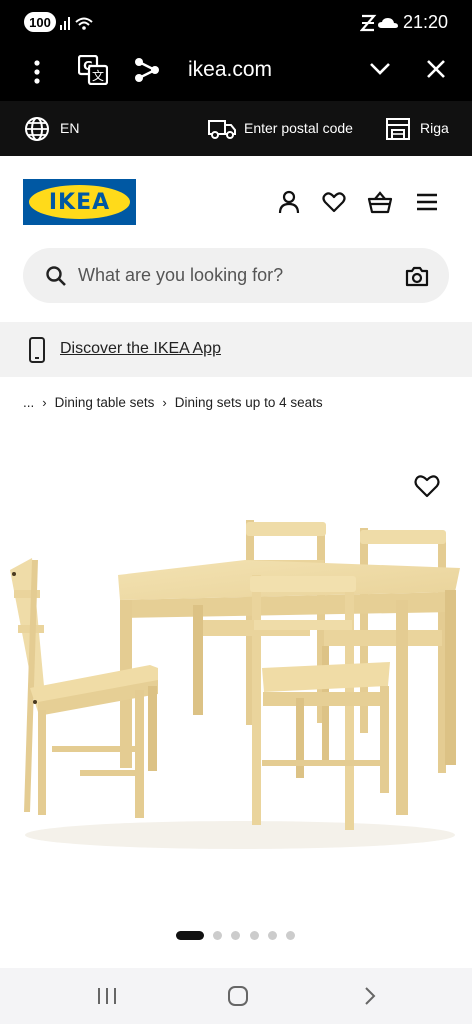 The image size is (472, 1024). Describe the element at coordinates (190, 935) in the screenshot. I see `pagination-dot-active` at that location.